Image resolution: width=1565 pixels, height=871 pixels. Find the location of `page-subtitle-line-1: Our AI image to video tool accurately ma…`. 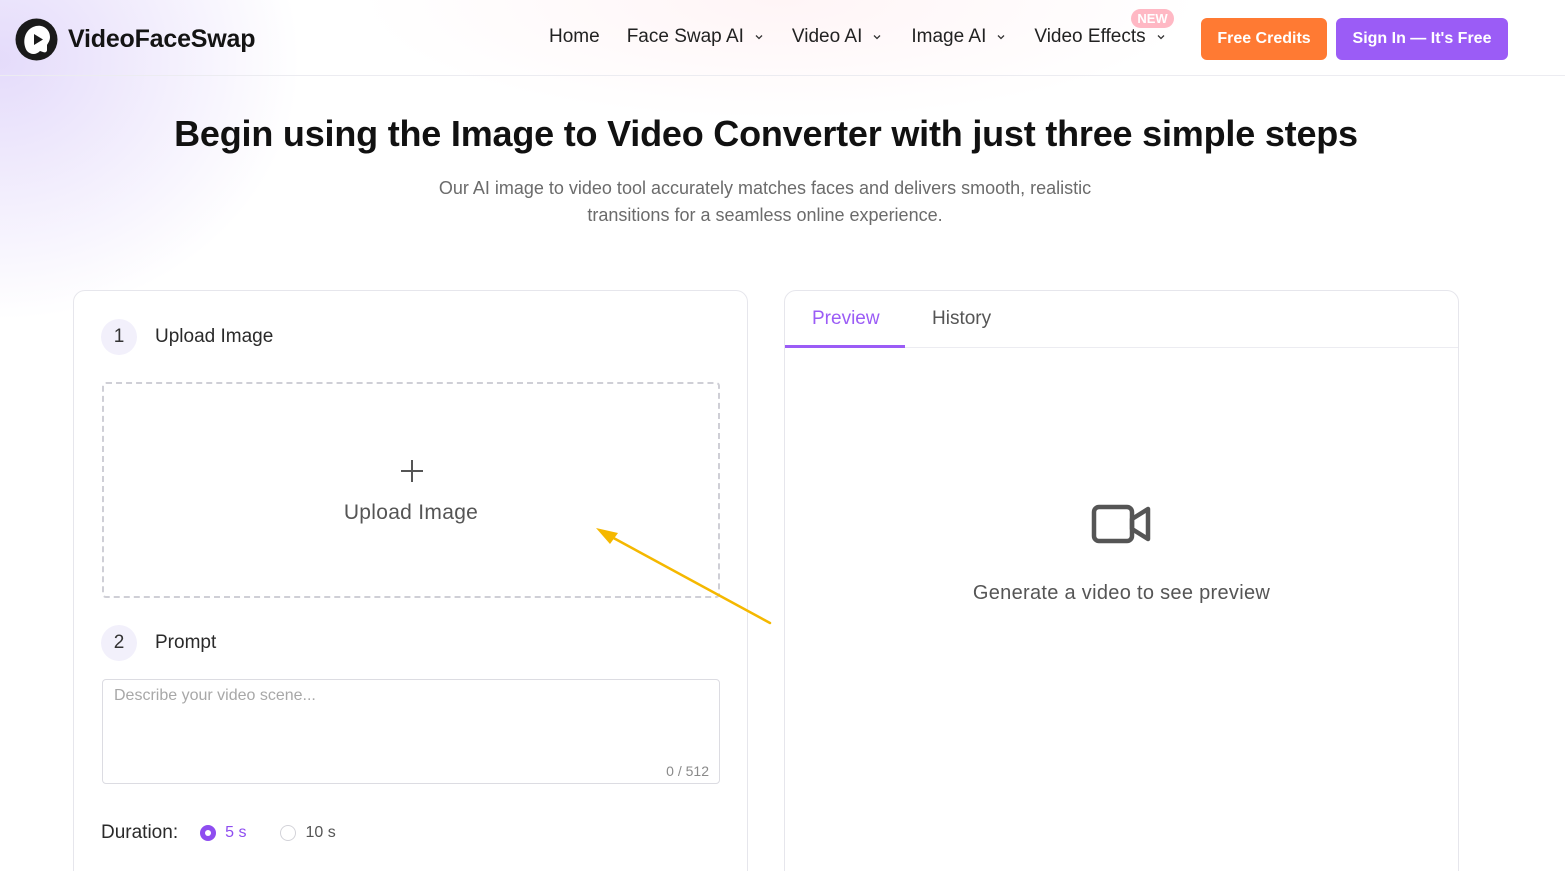

page-subtitle-line-1: Our AI image to video tool accurately ma… is located at coordinates (765, 188).